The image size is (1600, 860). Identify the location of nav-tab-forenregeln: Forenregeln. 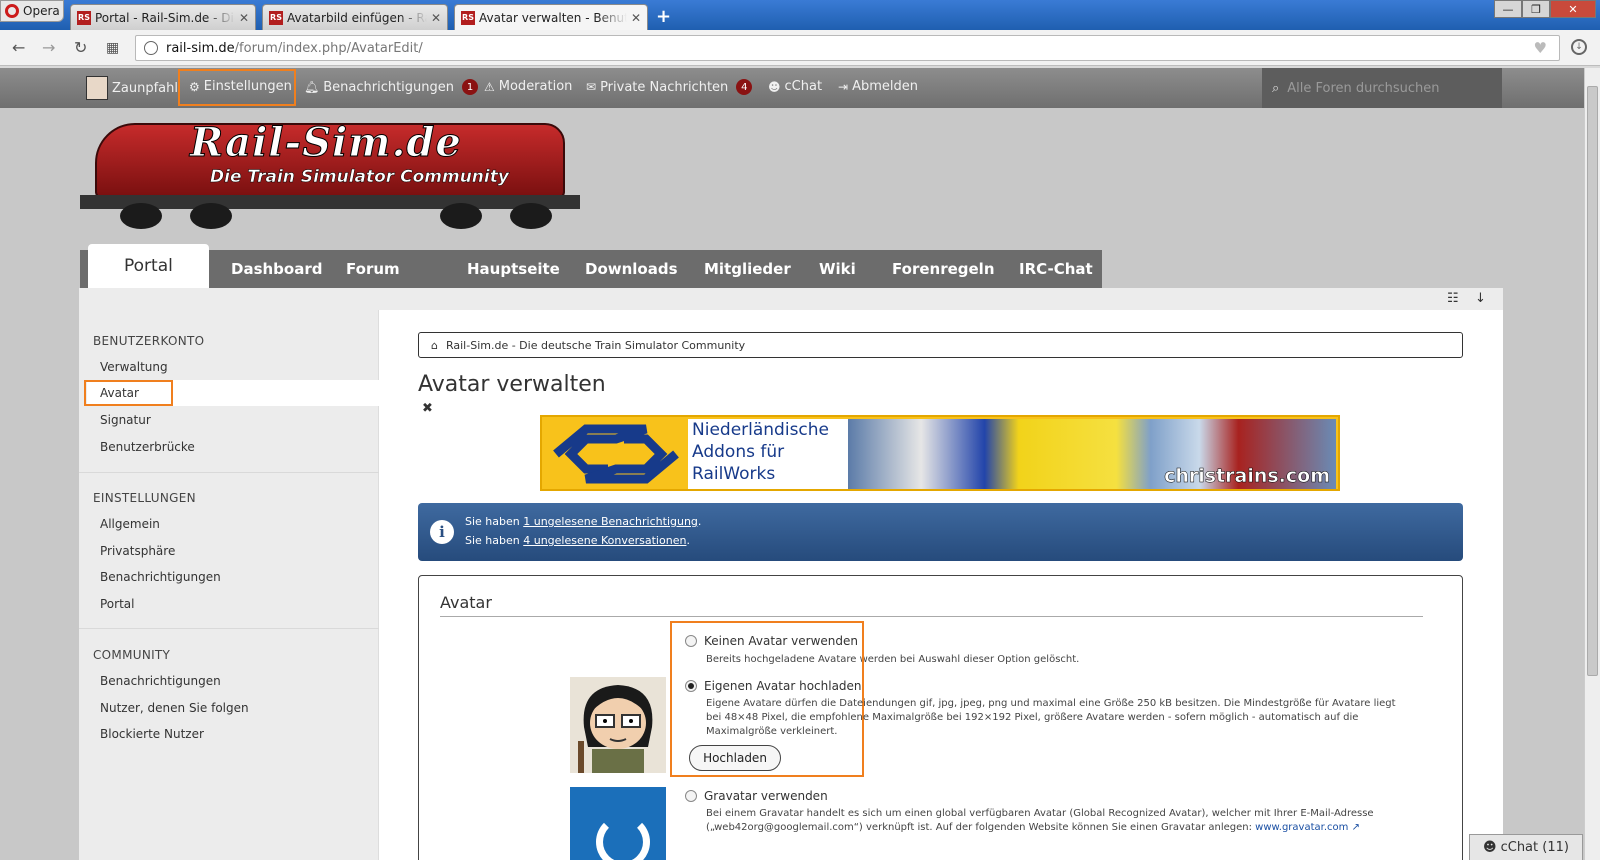
(943, 269).